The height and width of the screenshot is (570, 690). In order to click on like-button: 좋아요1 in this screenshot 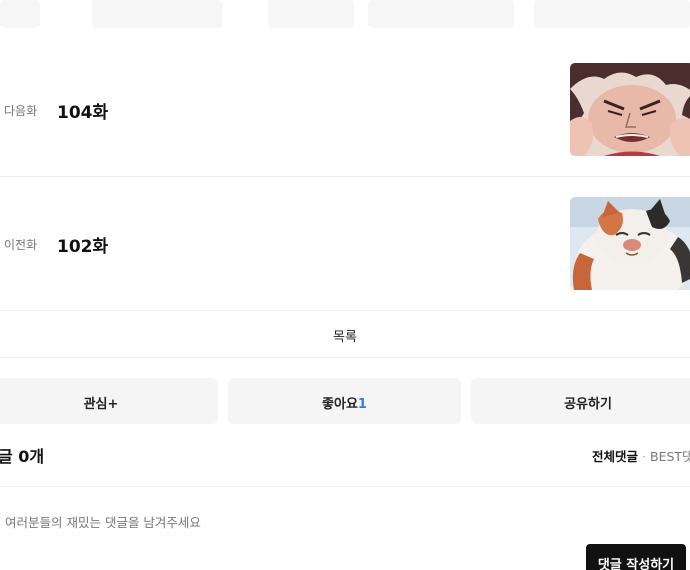, I will do `click(344, 401)`.